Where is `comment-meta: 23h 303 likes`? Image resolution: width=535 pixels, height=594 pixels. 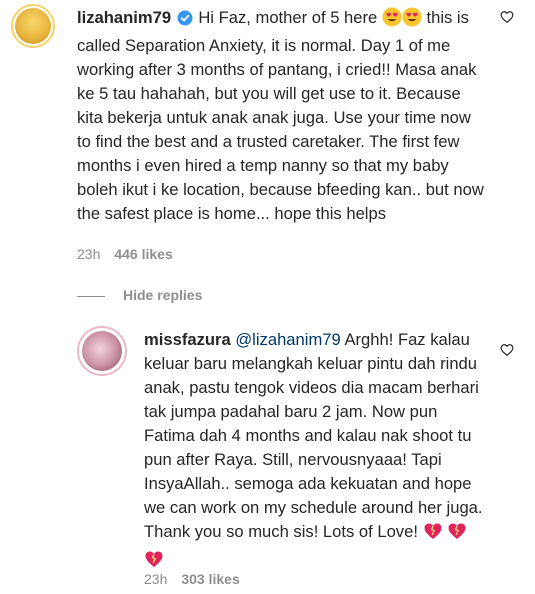 comment-meta: 23h 303 likes is located at coordinates (192, 579).